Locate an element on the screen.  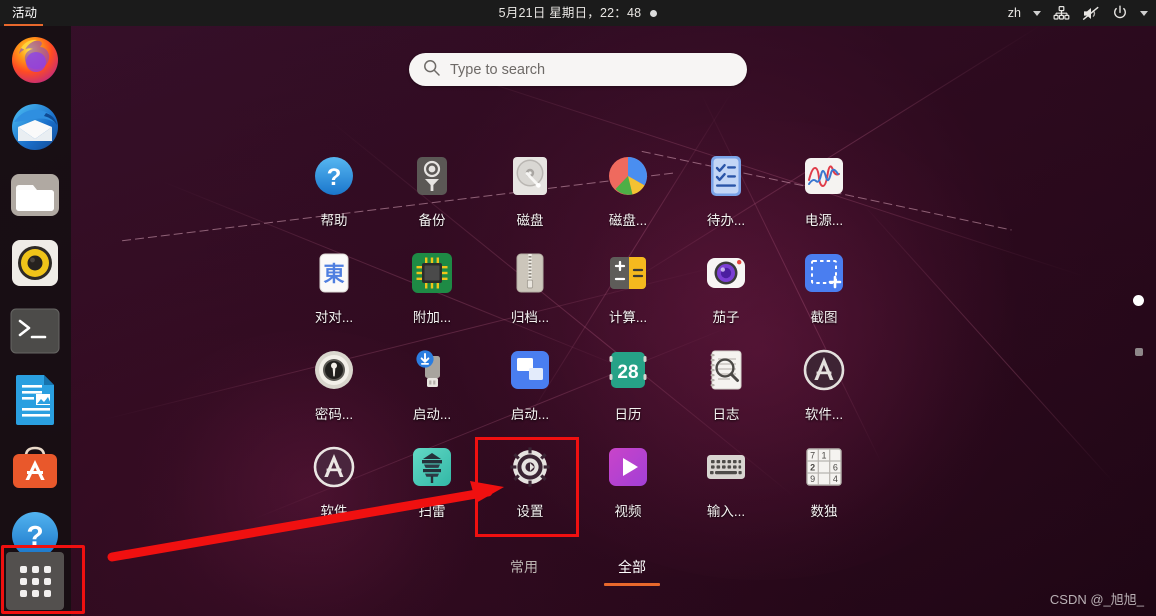
dock-item-ubuntu-software is located at coordinates (35, 467).